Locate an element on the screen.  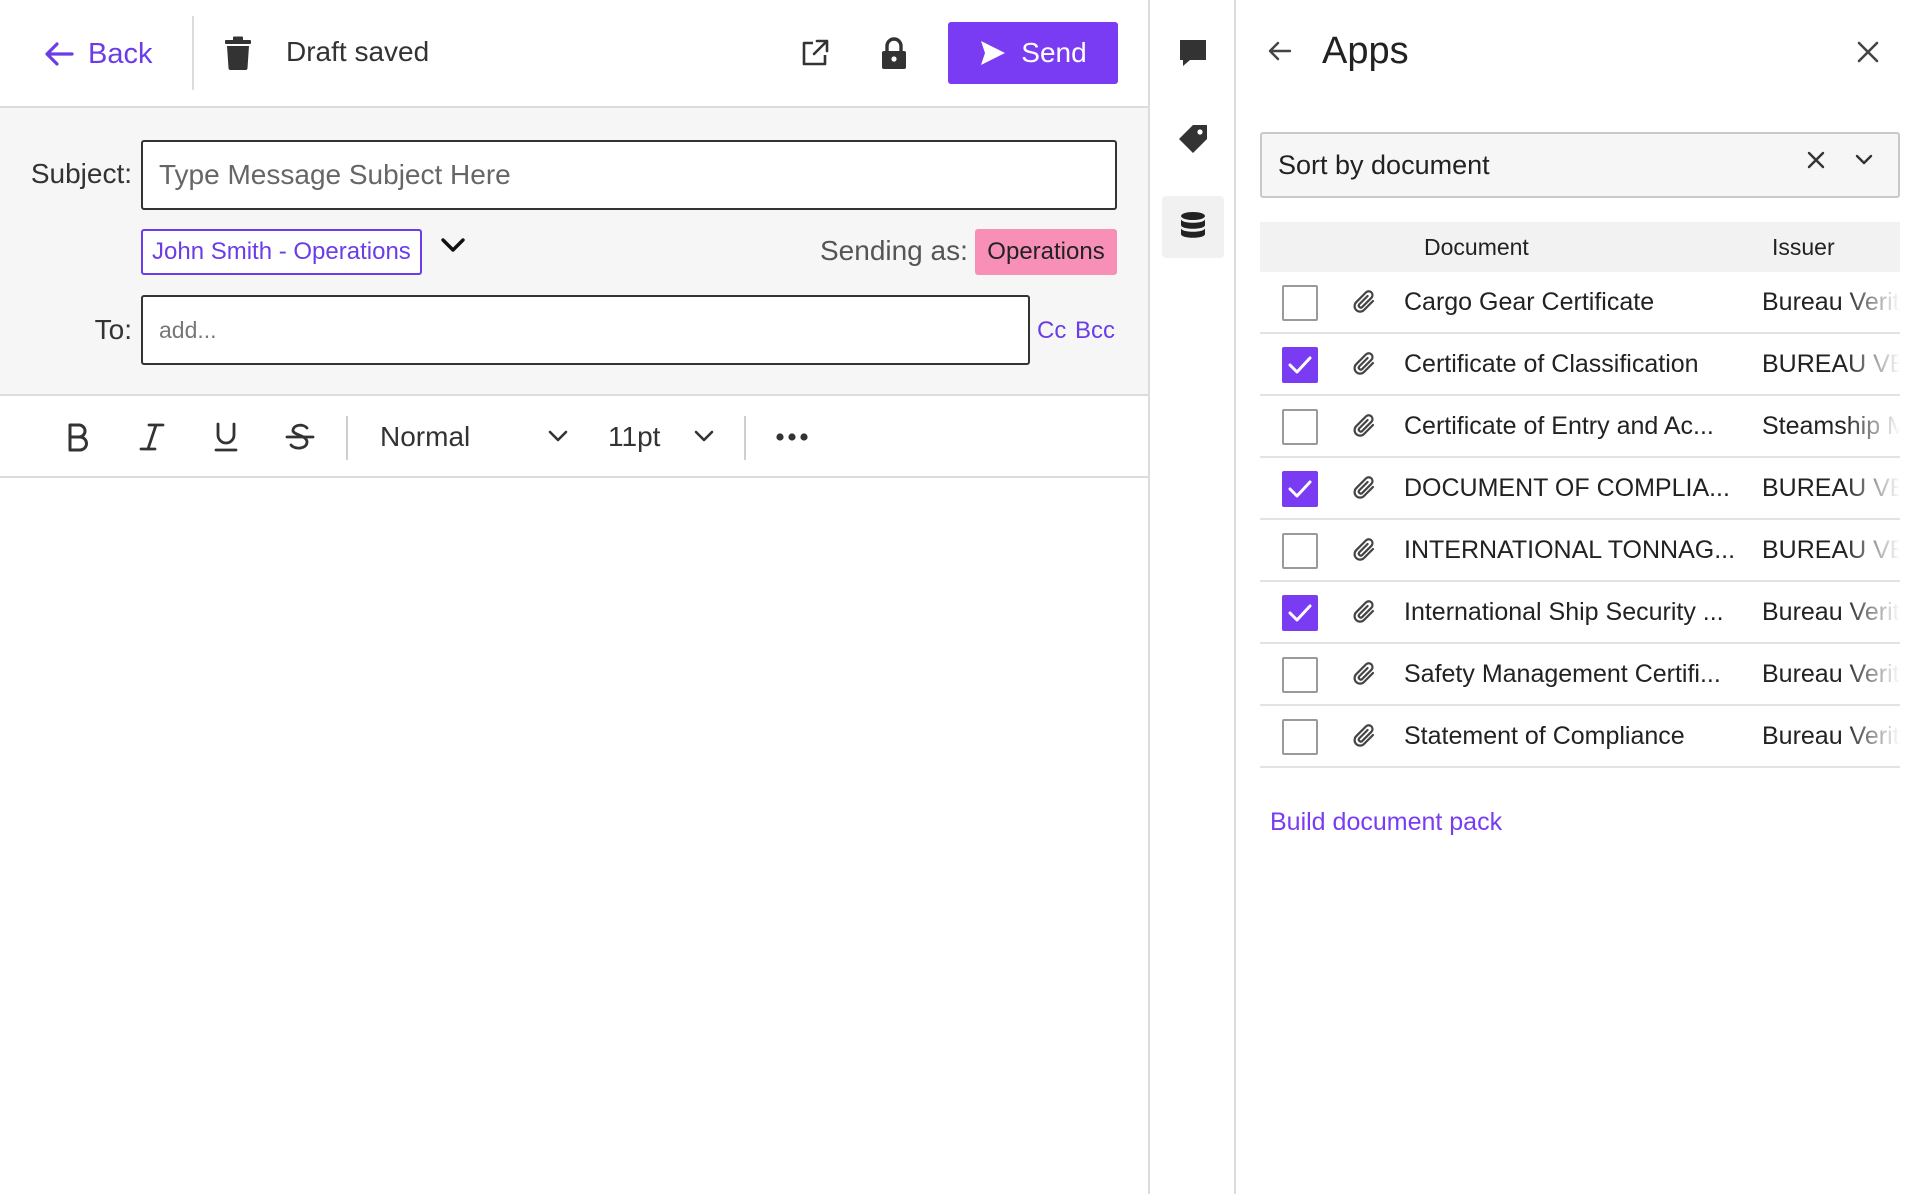
rail-item-comments is located at coordinates (1193, 53).